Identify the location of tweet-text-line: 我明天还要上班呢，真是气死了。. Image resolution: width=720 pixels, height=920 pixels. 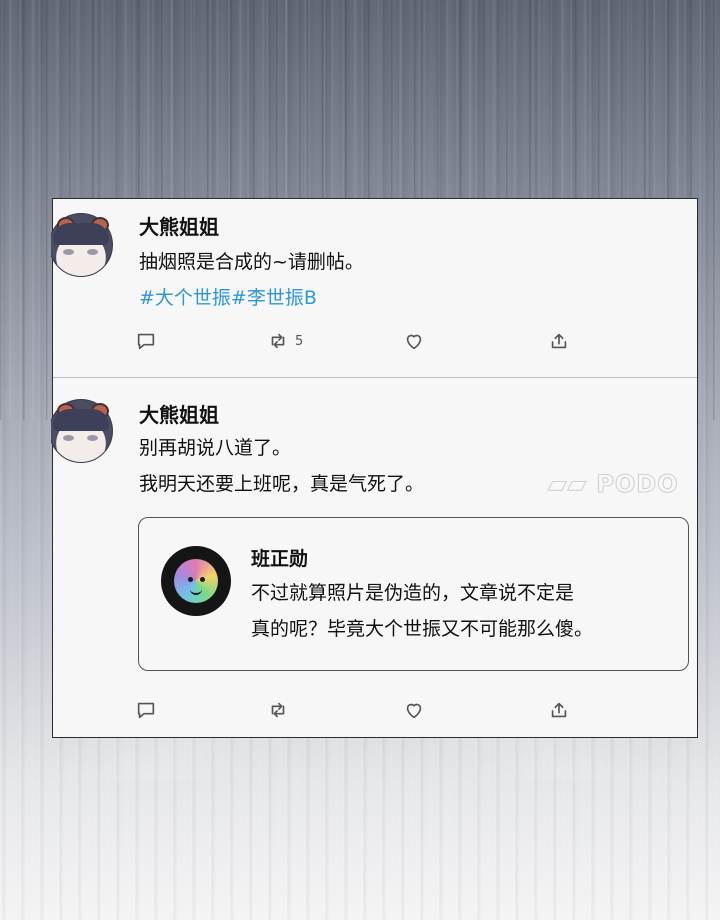
(282, 484).